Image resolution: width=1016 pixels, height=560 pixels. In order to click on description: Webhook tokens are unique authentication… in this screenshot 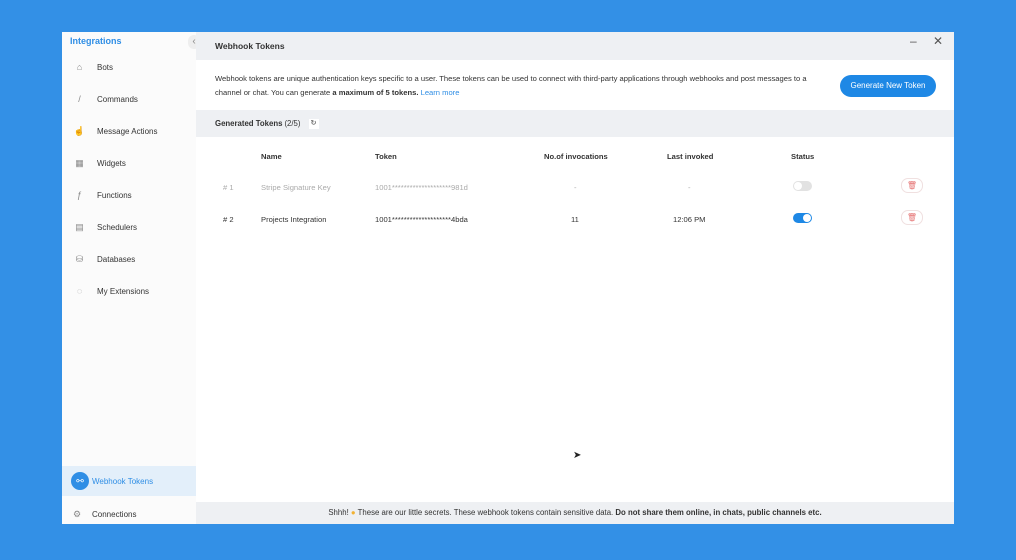, I will do `click(515, 86)`.